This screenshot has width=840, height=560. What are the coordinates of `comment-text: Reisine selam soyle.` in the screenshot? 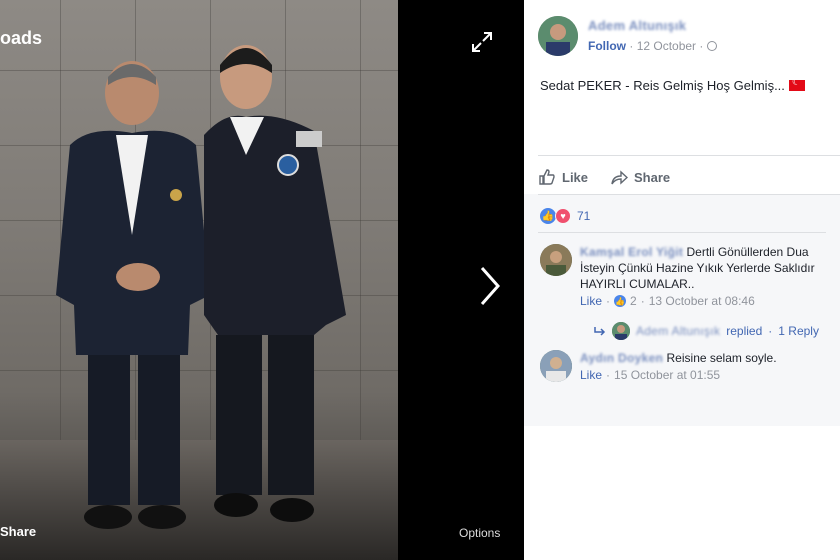 It's located at (721, 358).